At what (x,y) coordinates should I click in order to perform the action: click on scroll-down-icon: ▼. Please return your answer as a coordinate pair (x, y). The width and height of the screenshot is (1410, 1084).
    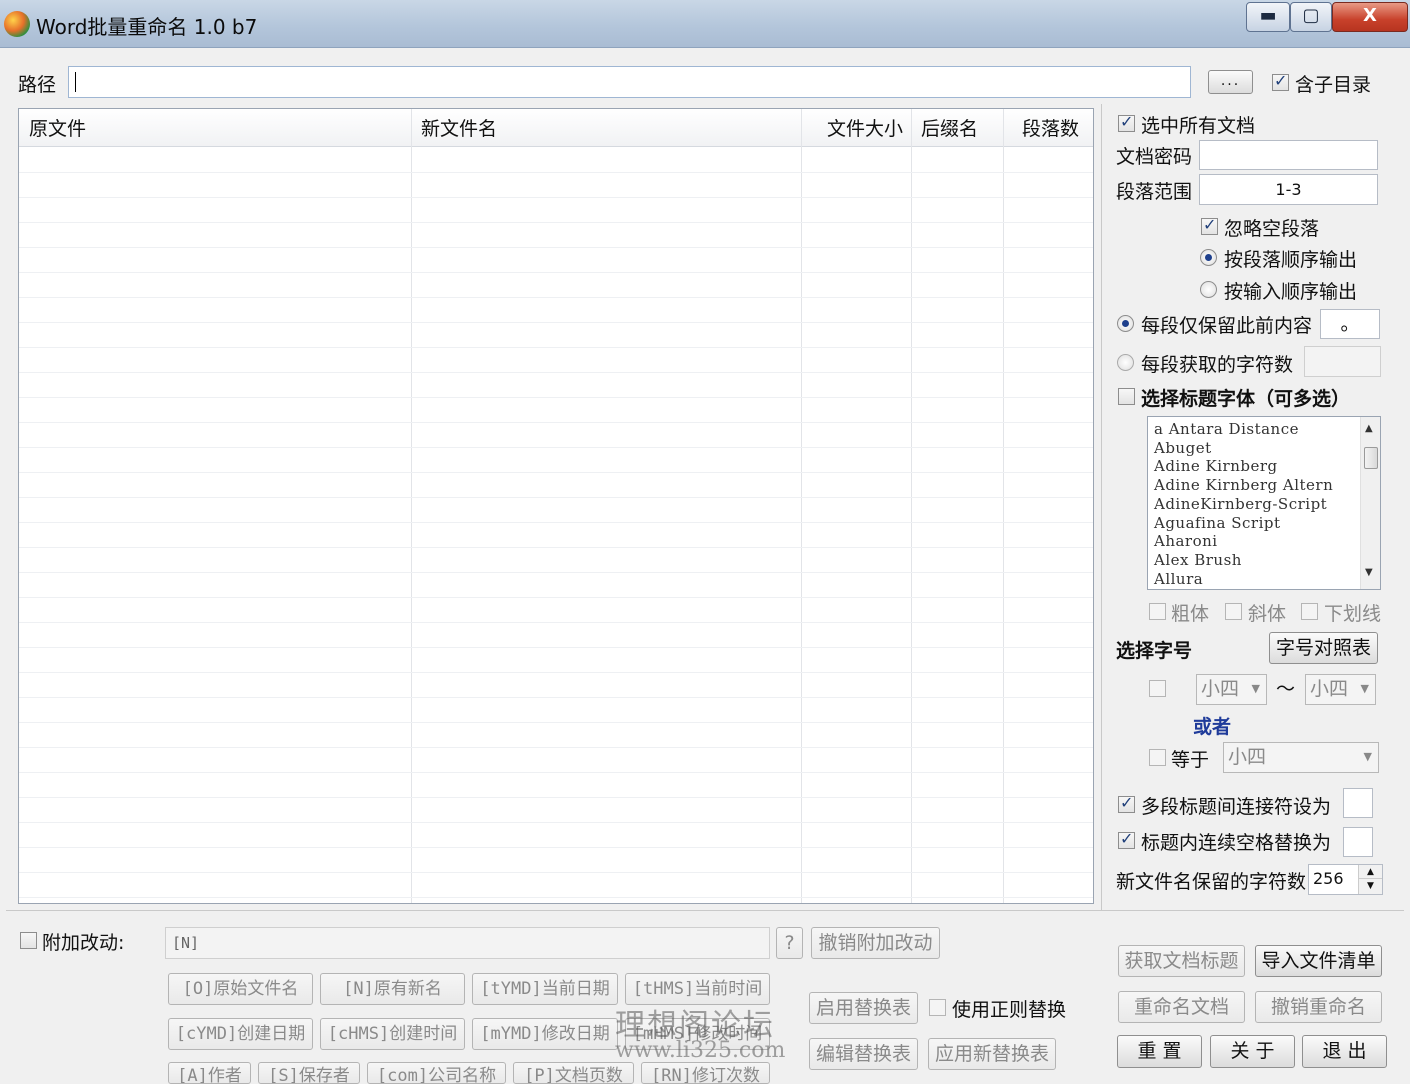
    Looking at the image, I should click on (1369, 572).